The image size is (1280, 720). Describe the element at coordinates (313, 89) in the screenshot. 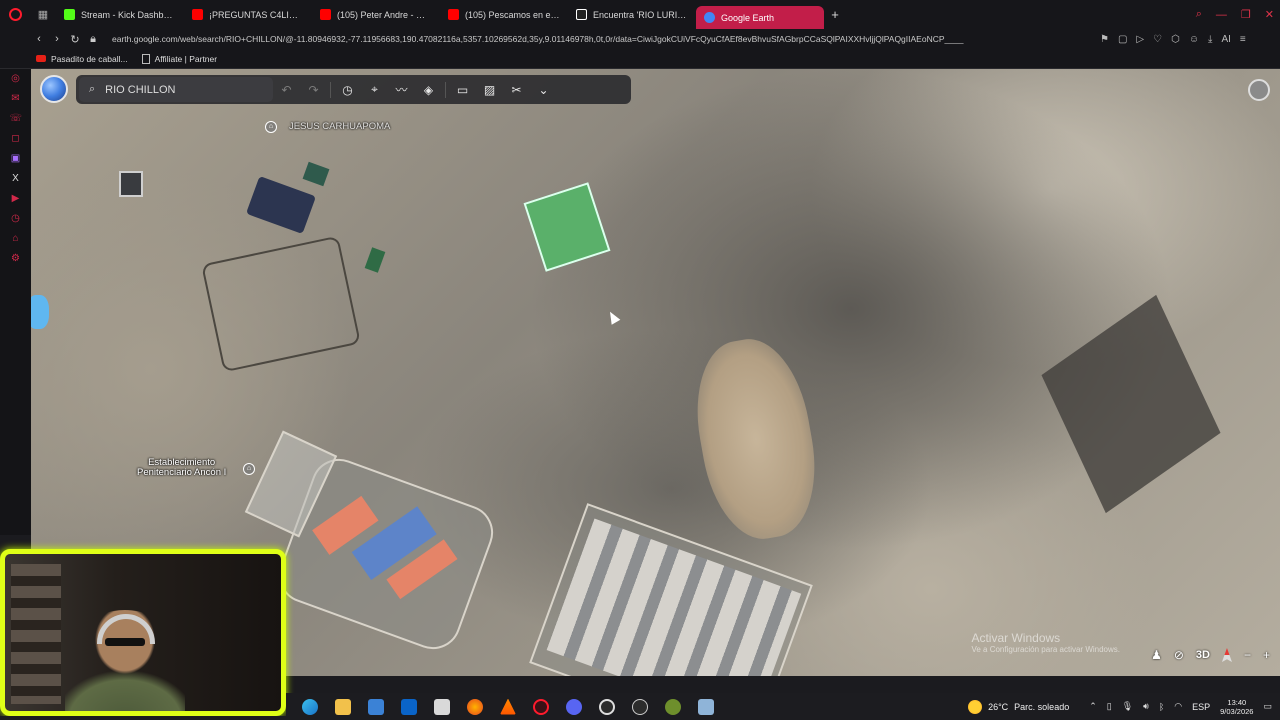

I see `redo-icon: ↷` at that location.